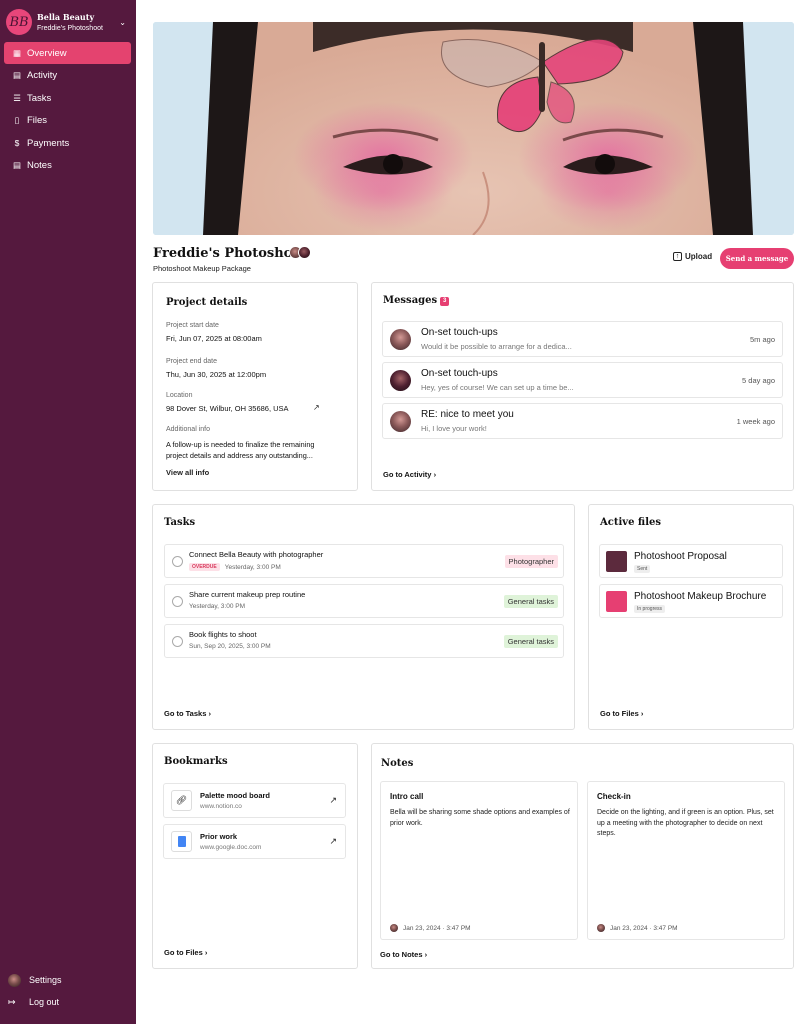 The height and width of the screenshot is (1024, 811). Describe the element at coordinates (67, 98) in the screenshot. I see `sidebar-item-tasks: ☰ Tasks` at that location.